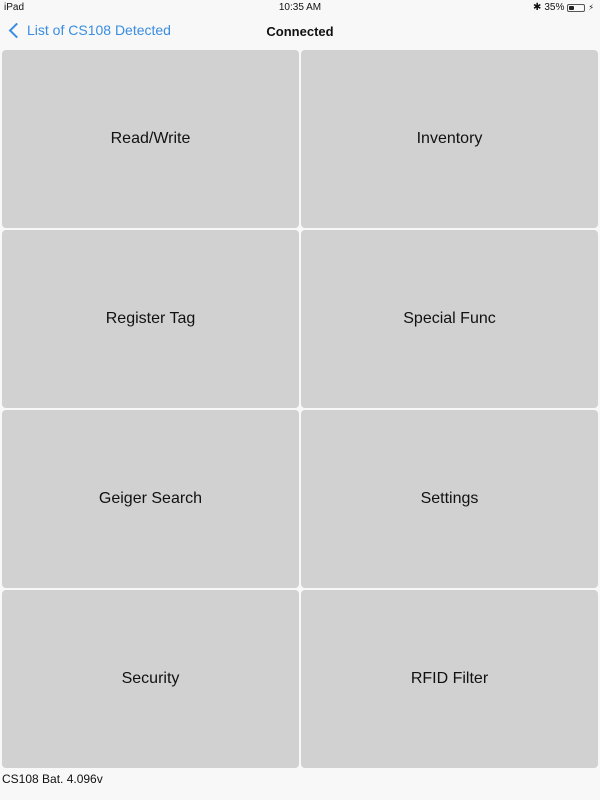 The width and height of the screenshot is (600, 800). What do you see at coordinates (449, 679) in the screenshot?
I see `rfid-filter-button: RFID Filter` at bounding box center [449, 679].